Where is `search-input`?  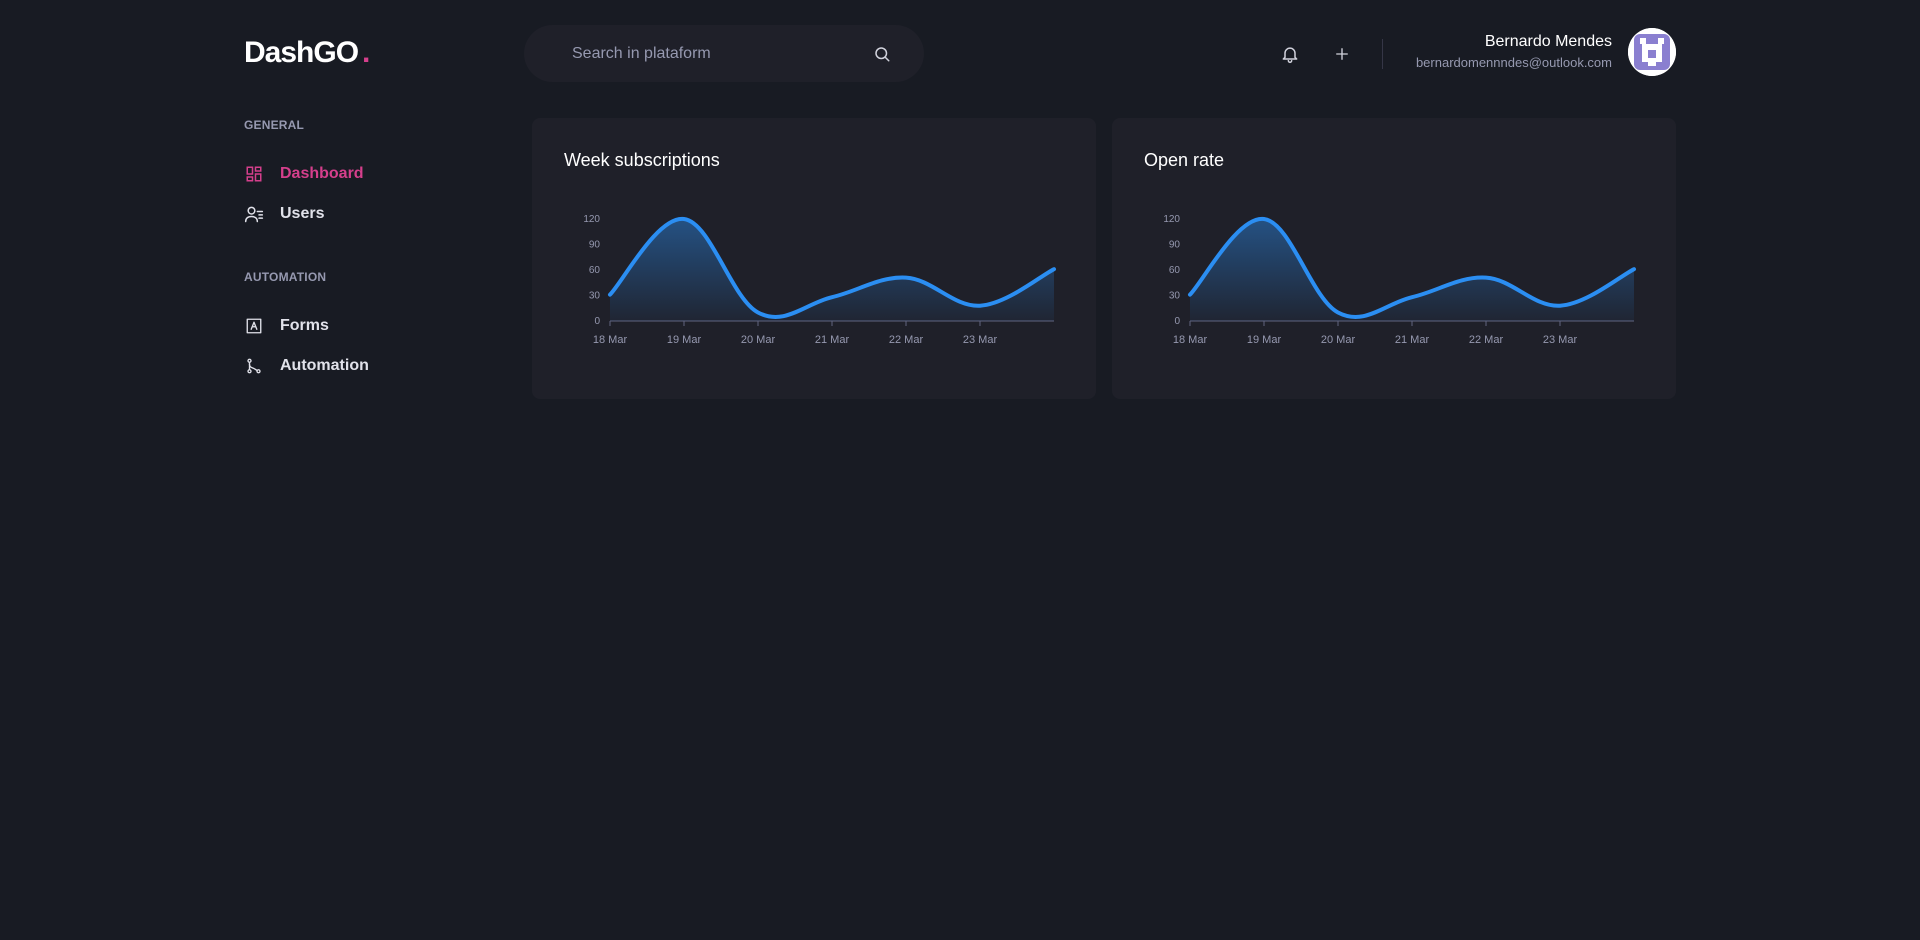 search-input is located at coordinates (722, 53).